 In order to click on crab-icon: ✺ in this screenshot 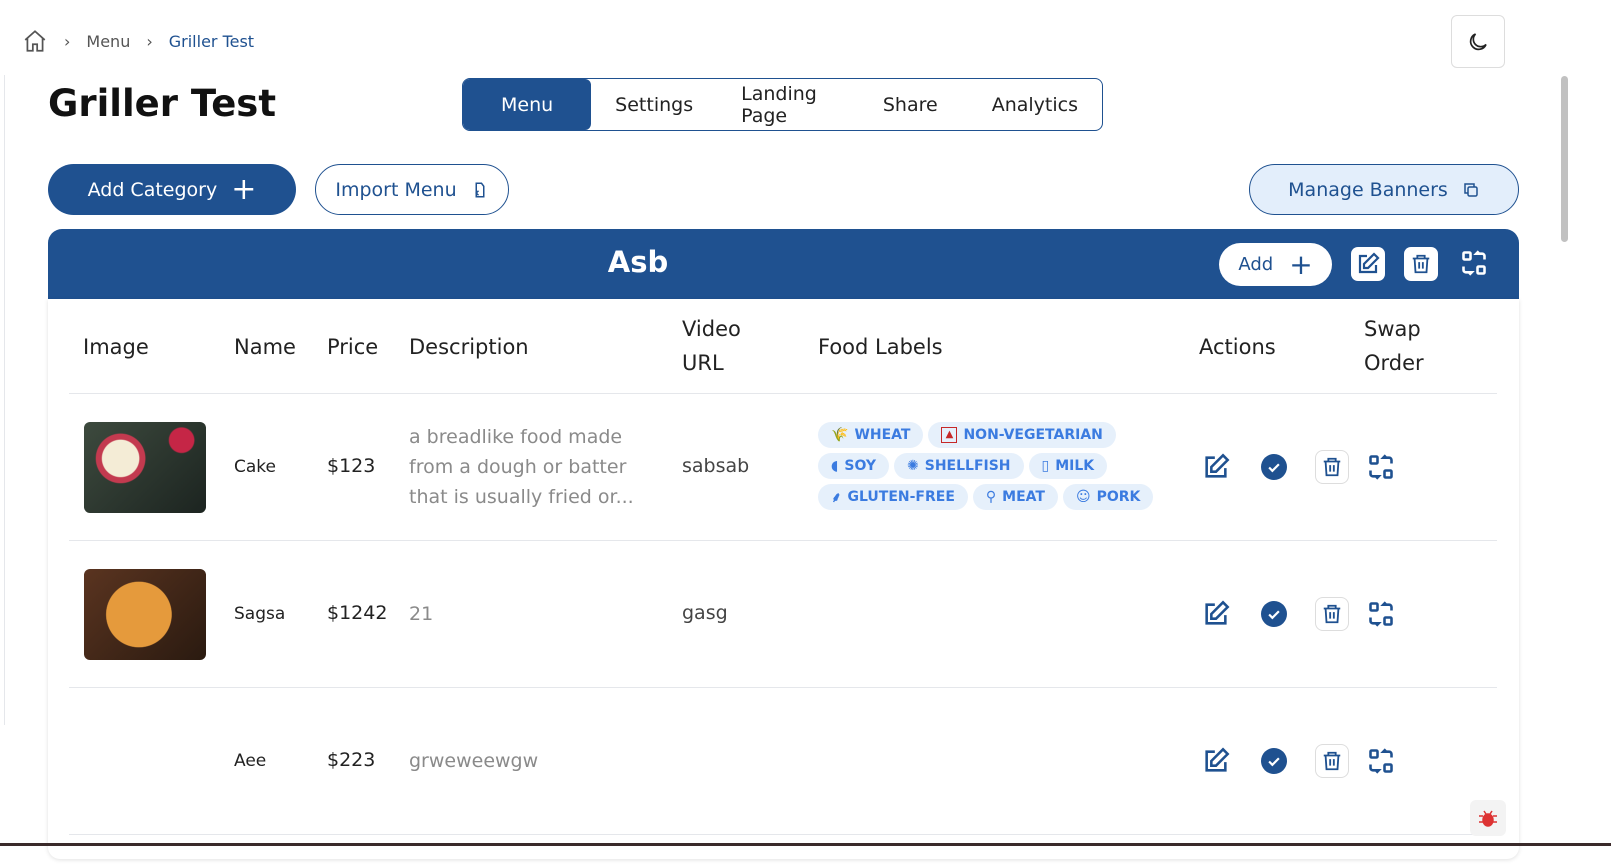, I will do `click(913, 466)`.